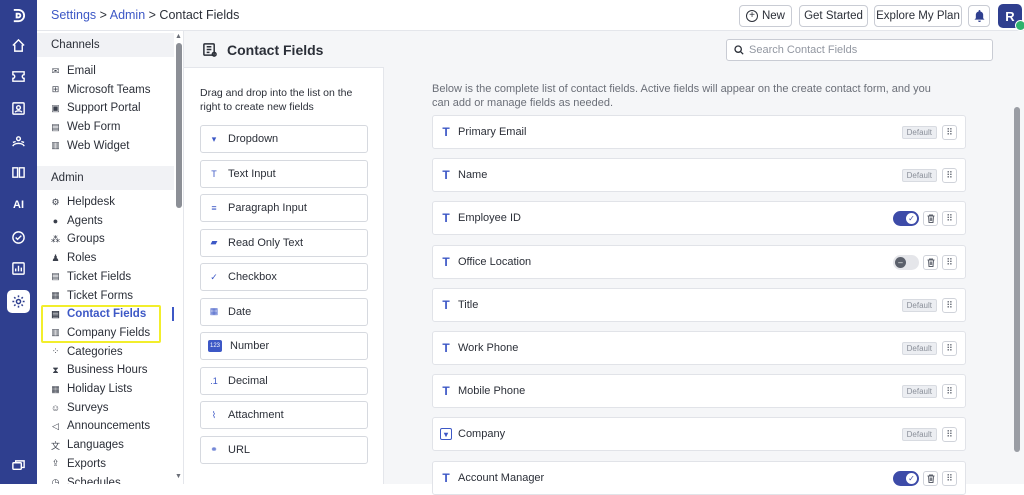 This screenshot has height=495, width=1024. What do you see at coordinates (699, 261) in the screenshot?
I see `field-row: T Office Location – ⠿` at bounding box center [699, 261].